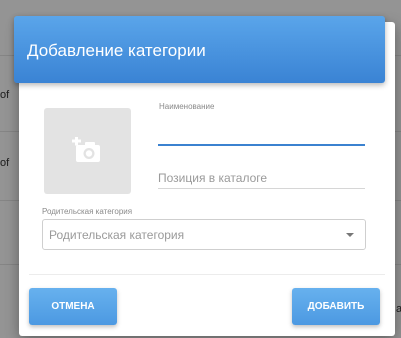 Image resolution: width=401 pixels, height=338 pixels. I want to click on add-photo-icon, so click(85, 149).